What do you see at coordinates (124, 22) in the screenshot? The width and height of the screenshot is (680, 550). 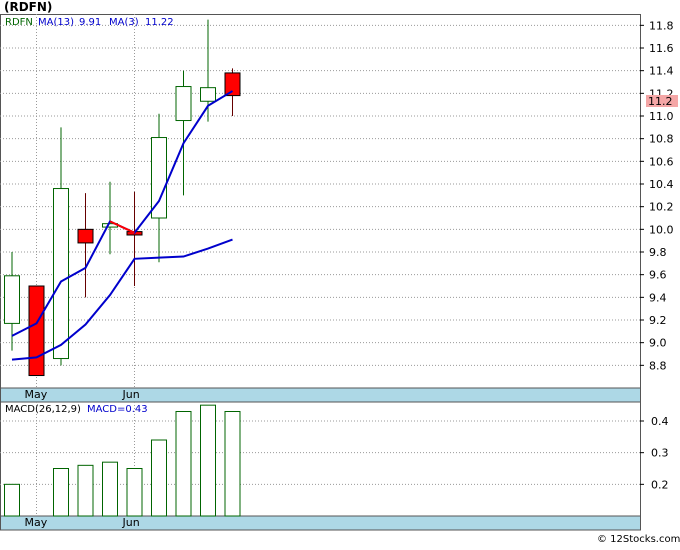 I see `legend-ma3-label: MA(3)` at bounding box center [124, 22].